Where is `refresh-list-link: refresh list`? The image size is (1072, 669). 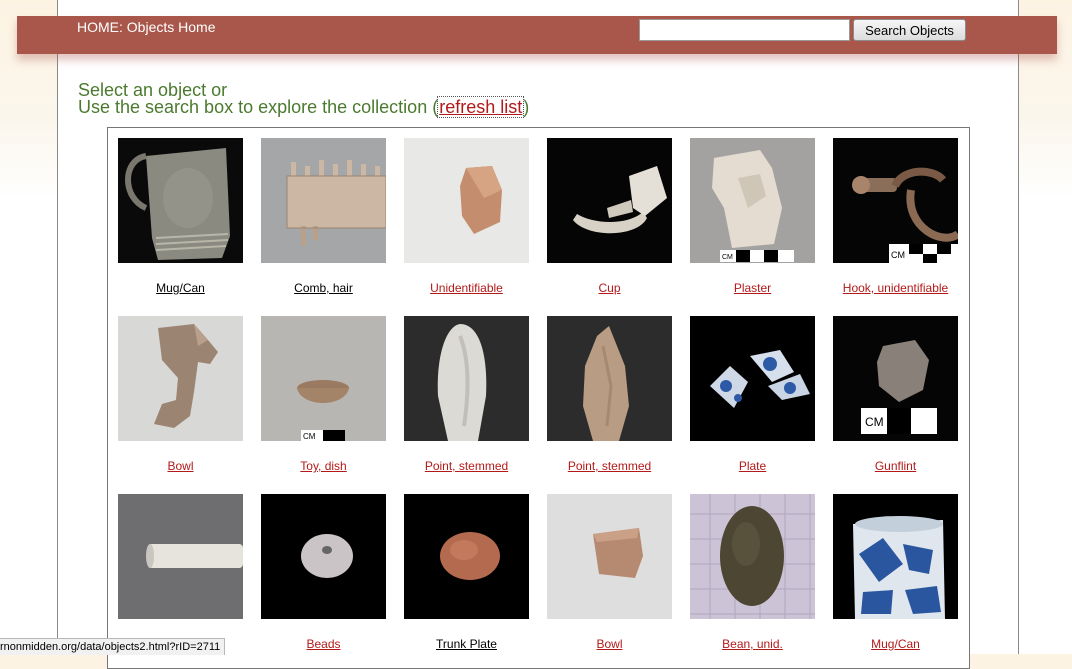 refresh-list-link: refresh list is located at coordinates (481, 107).